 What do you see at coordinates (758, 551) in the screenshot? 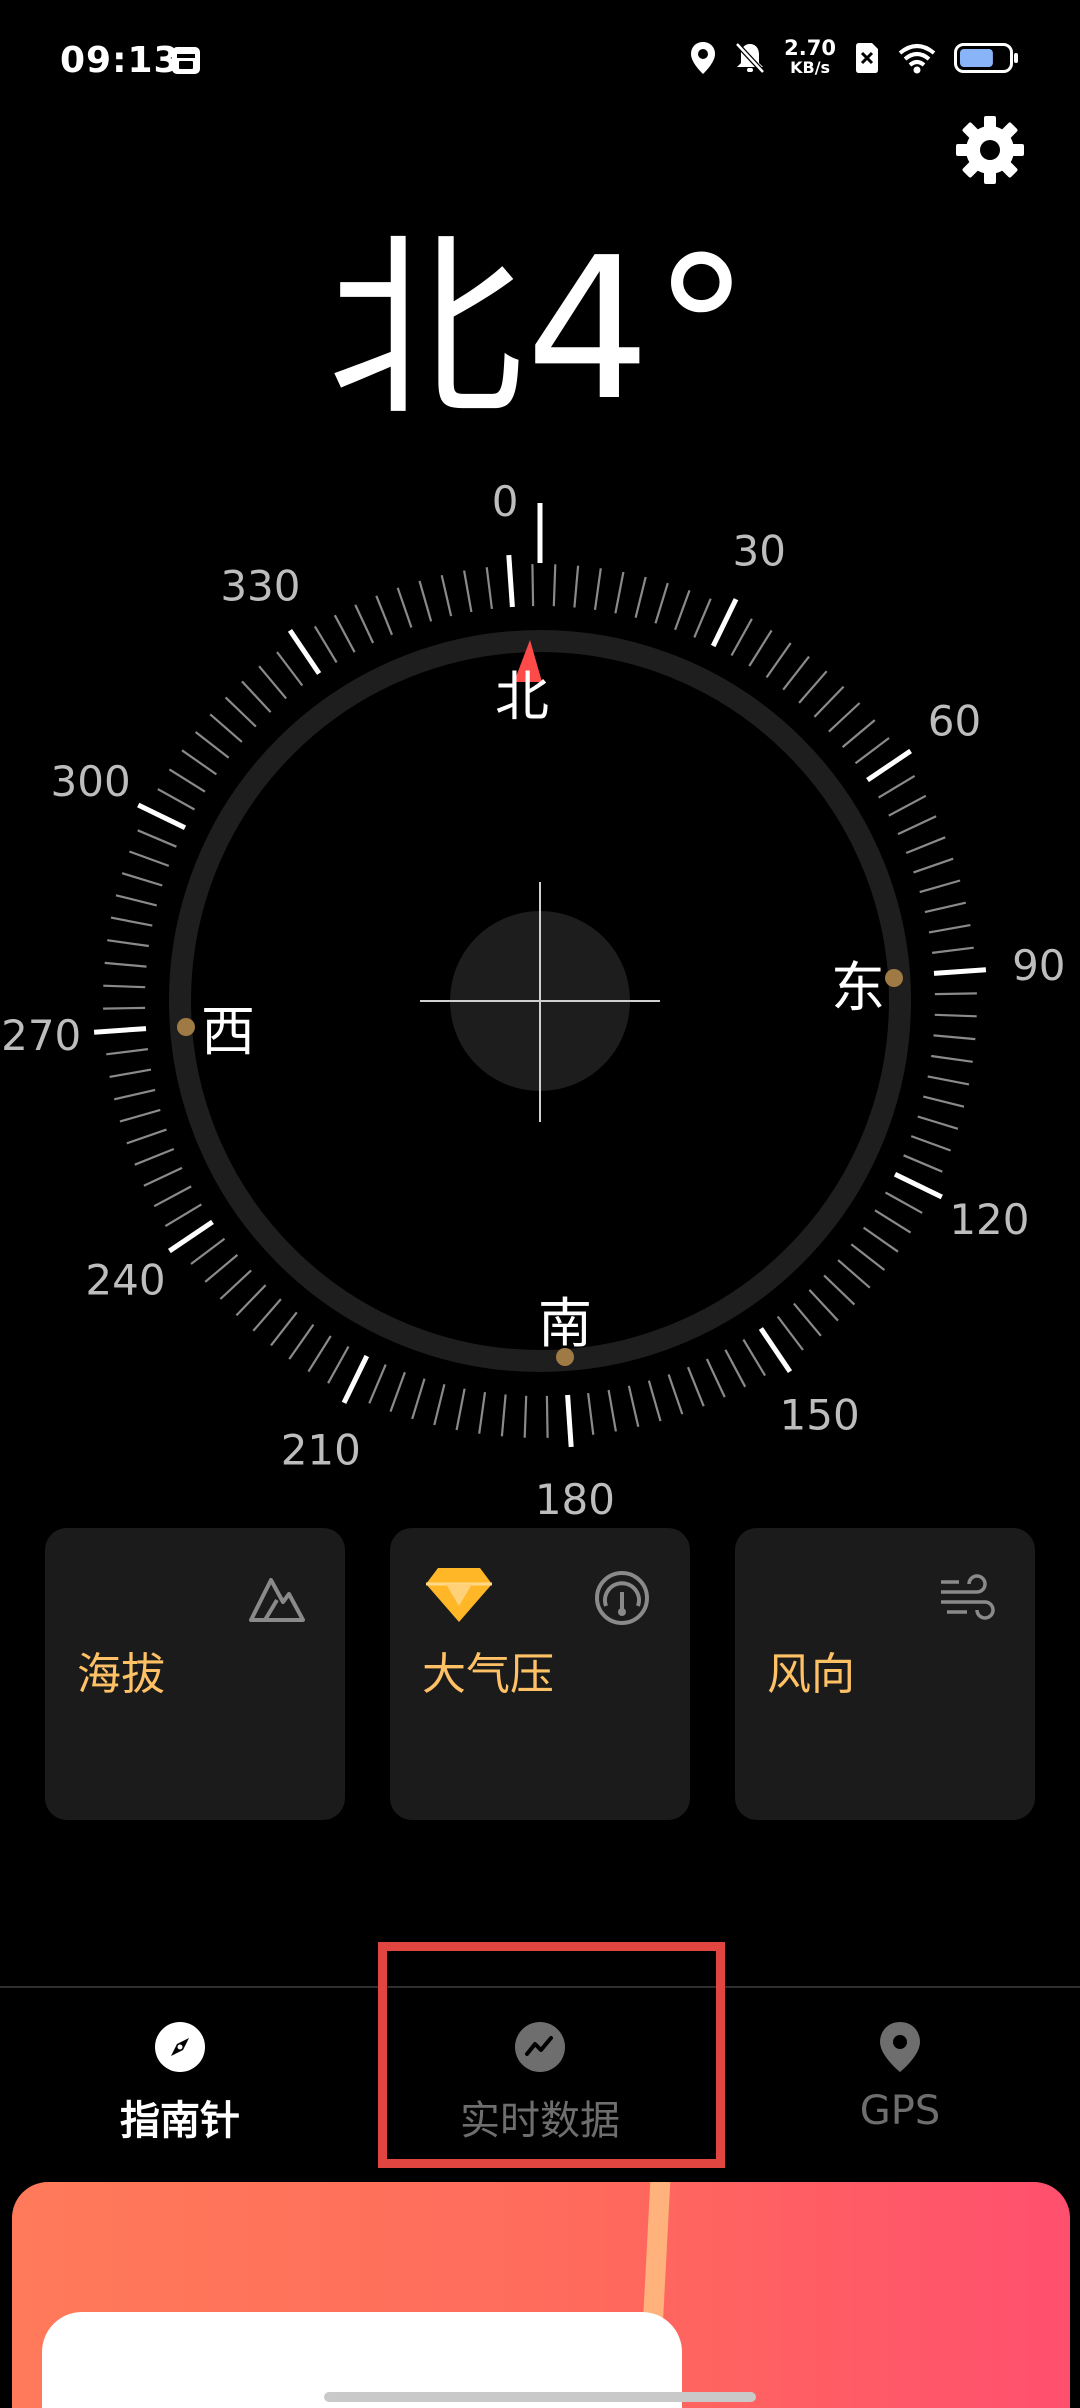
I see `compass-scale-label: 30` at bounding box center [758, 551].